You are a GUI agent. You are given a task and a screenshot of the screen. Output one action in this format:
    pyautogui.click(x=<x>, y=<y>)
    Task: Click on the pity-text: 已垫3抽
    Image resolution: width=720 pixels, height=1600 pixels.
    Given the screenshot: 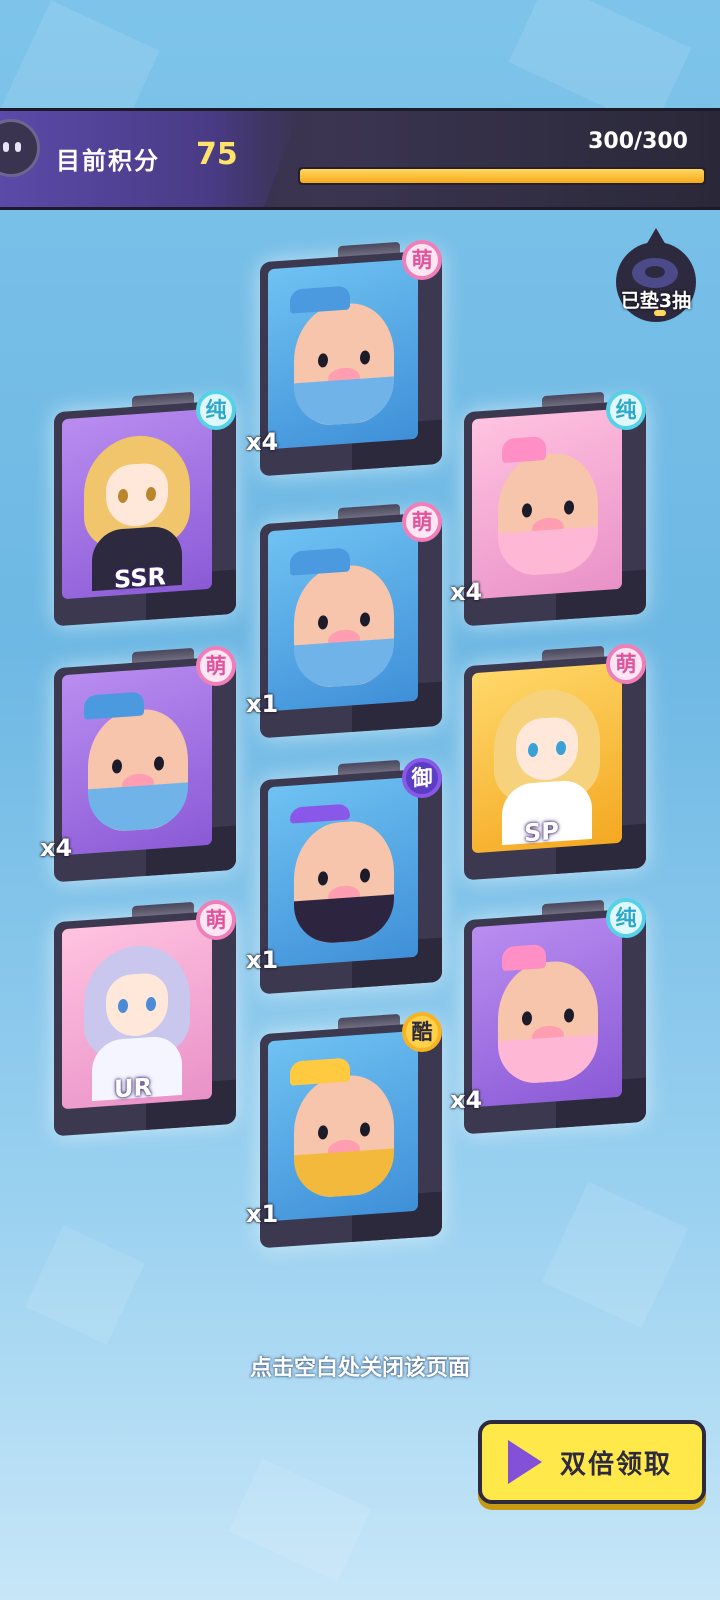 What is the action you would take?
    pyautogui.click(x=656, y=301)
    